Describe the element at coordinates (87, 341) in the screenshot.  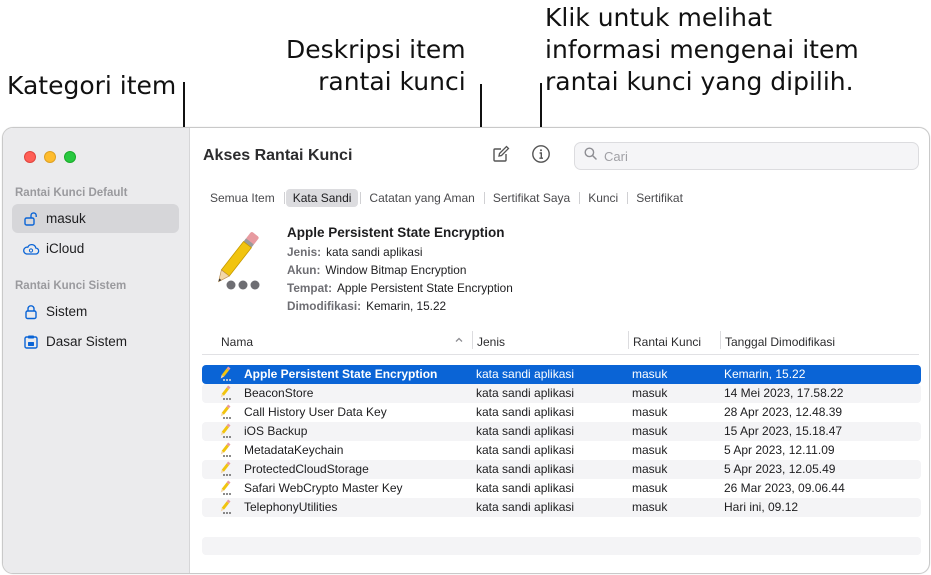
I see `sidebar-item-label: Dasar Sistem` at that location.